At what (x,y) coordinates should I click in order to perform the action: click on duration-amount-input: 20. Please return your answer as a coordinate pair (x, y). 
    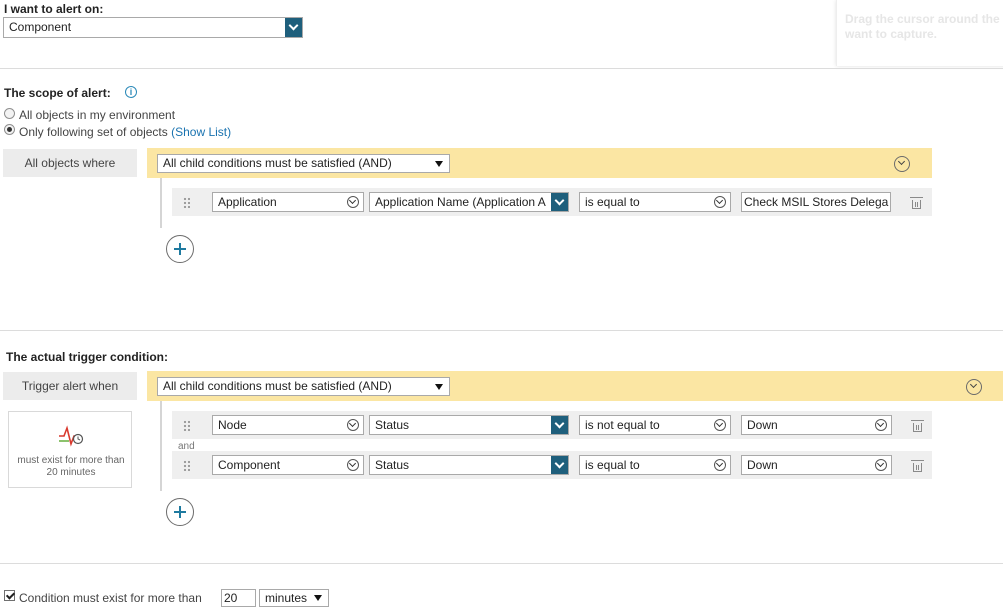
    Looking at the image, I should click on (238, 598).